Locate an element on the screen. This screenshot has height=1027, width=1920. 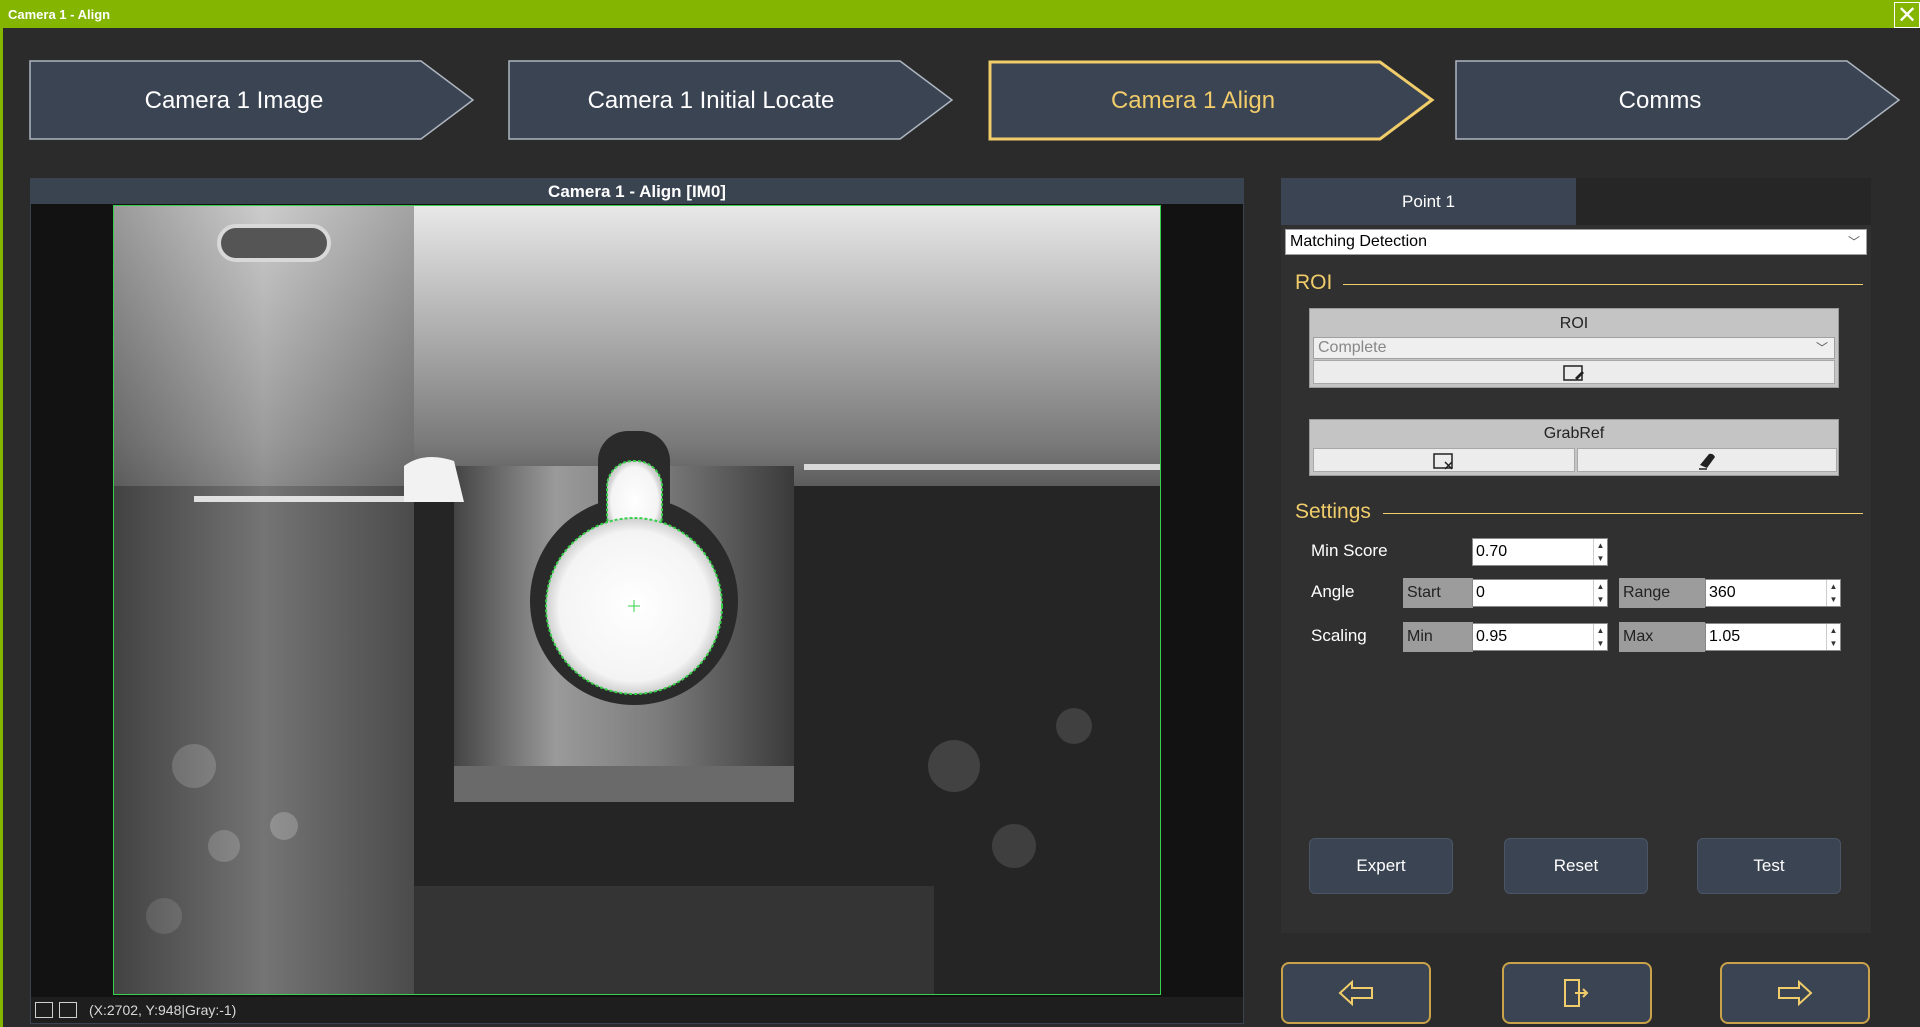
angle-range-label: Range is located at coordinates (1662, 593).